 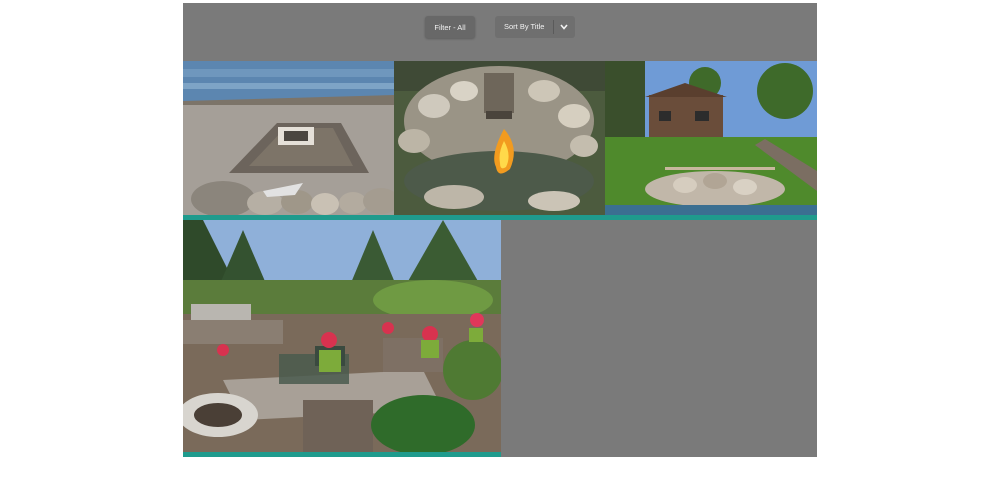 I want to click on fire-waterfall-image, so click(x=499, y=138).